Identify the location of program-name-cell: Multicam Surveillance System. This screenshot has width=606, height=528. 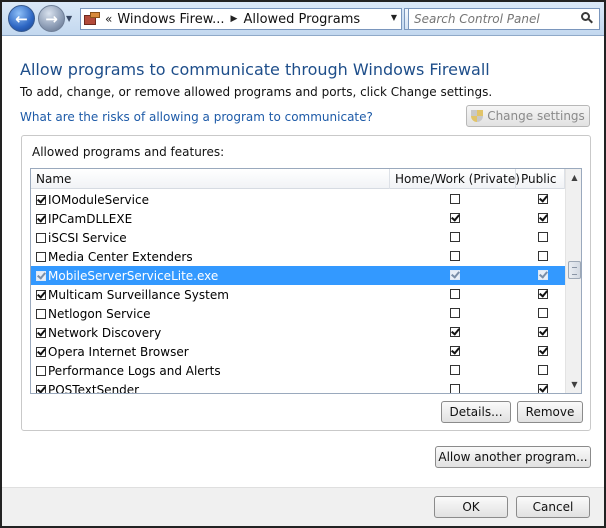
(132, 295).